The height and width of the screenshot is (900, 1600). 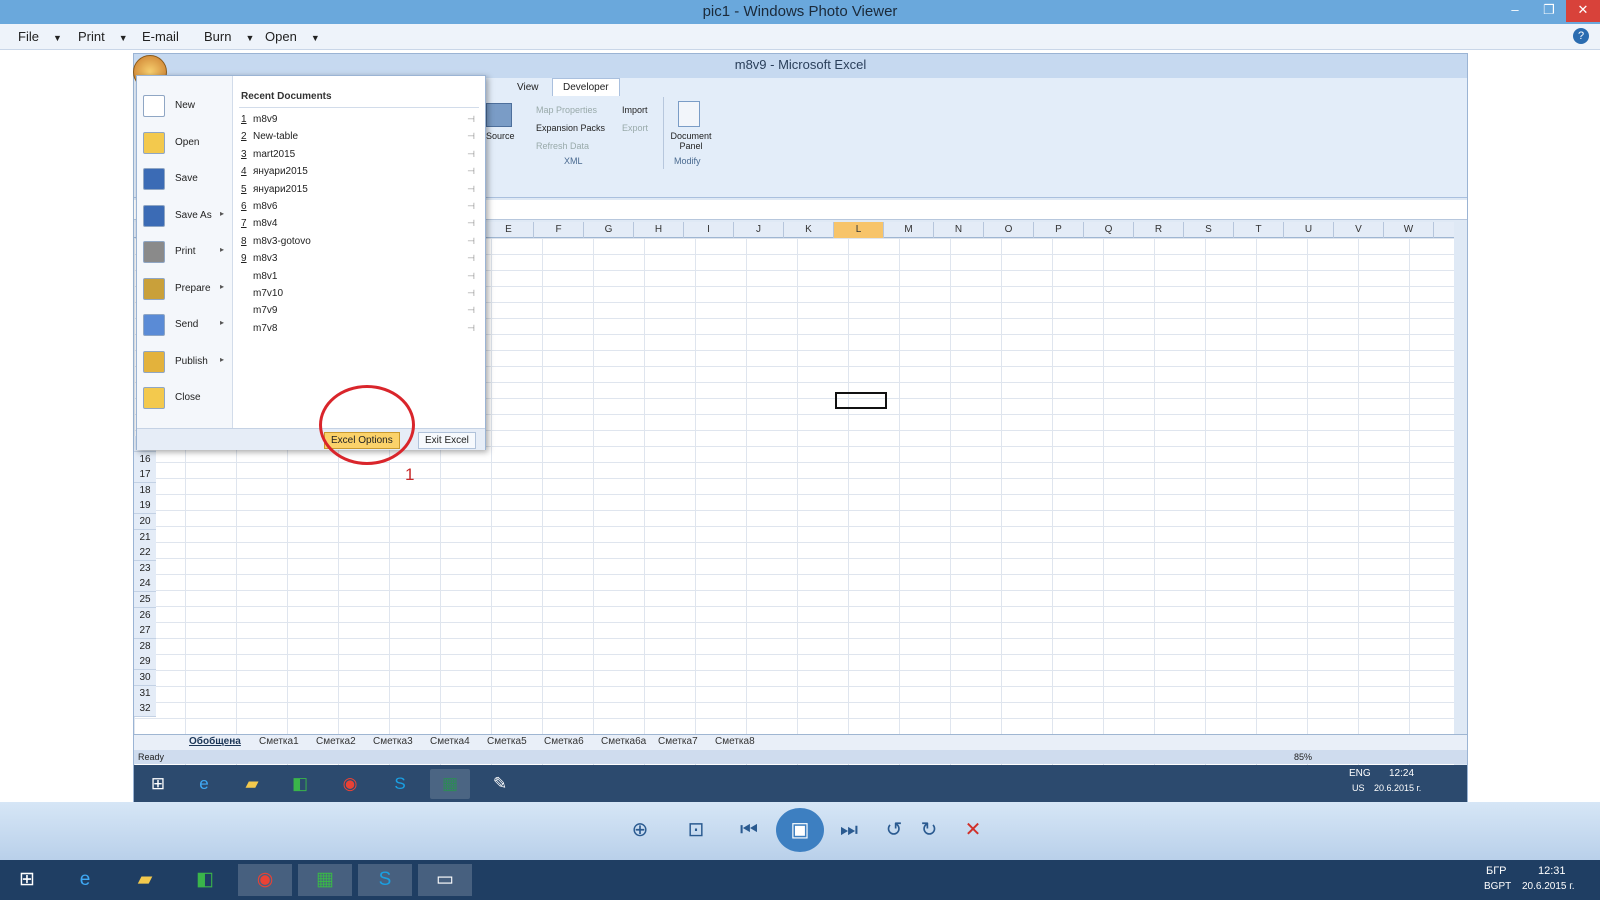 What do you see at coordinates (450, 741) in the screenshot?
I see `sheet-tab-4: Сметка4` at bounding box center [450, 741].